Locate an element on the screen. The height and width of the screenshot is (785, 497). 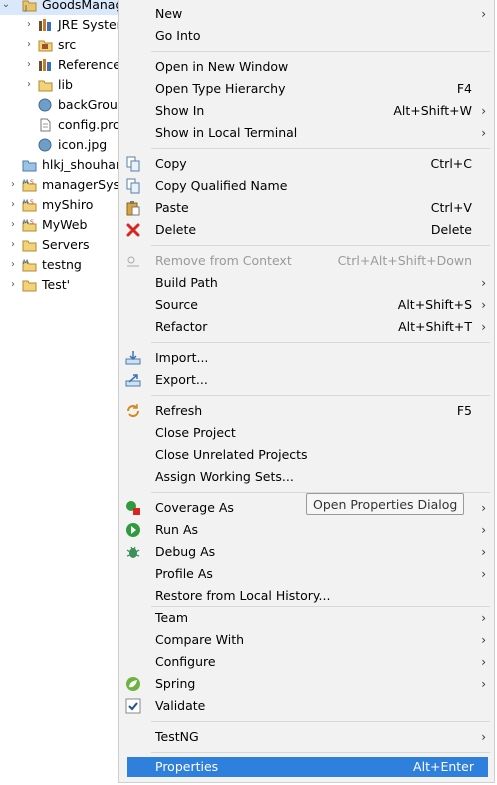
menu-item-show-in-local-terminal: Show in Local Terminal › is located at coordinates (306, 133).